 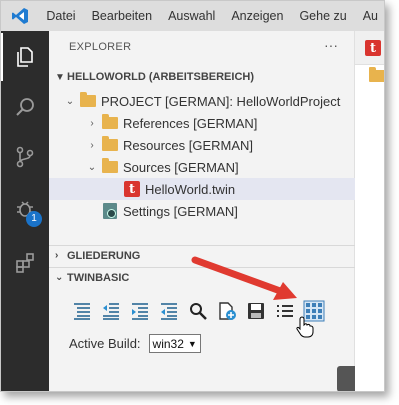 I want to click on tree-item-settings: Settings [GERMAN], so click(x=202, y=211).